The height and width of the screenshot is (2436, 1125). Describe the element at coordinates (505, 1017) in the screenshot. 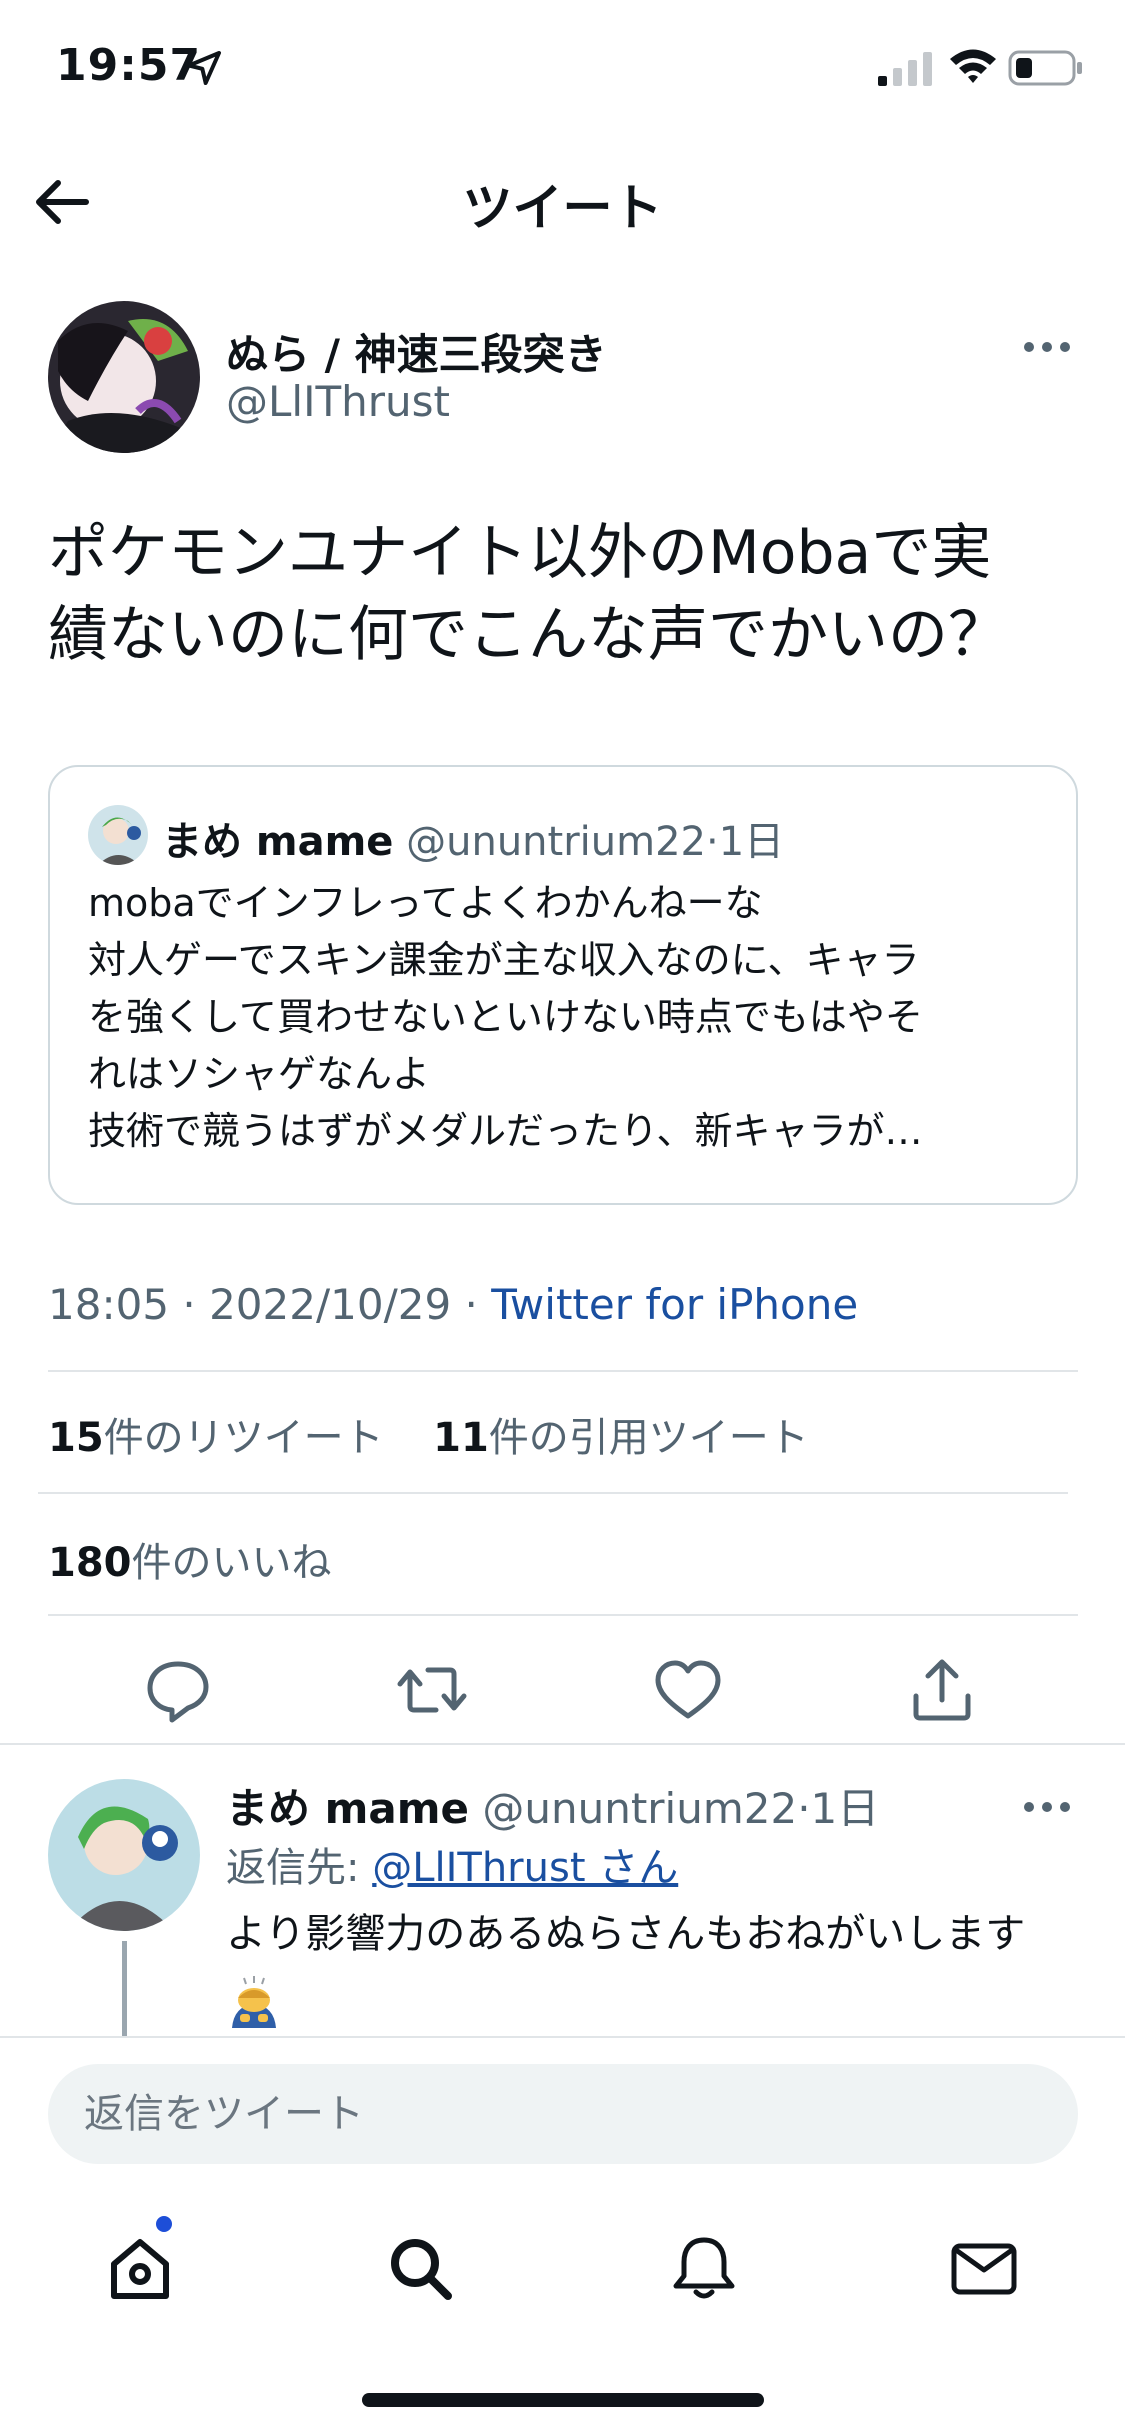

I see `quoted-tweet-line: を強くして買わせないといけない時点でもはやそ` at that location.